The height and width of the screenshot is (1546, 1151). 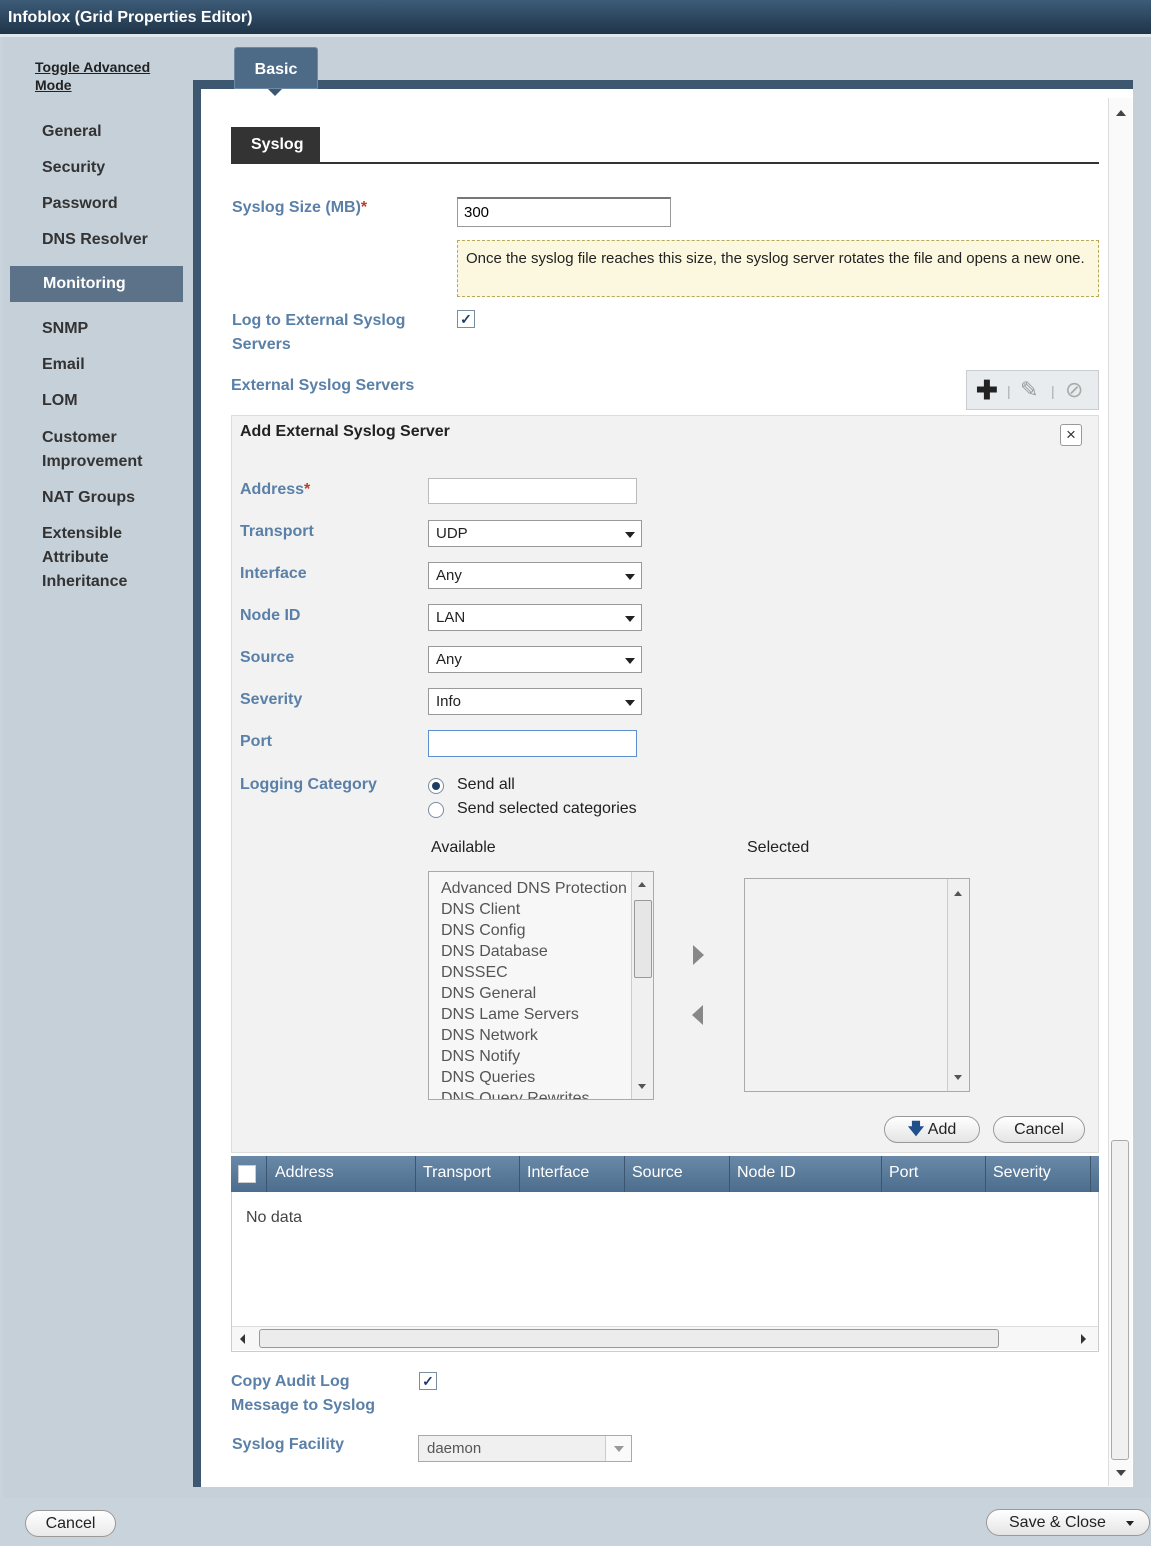 I want to click on list-item: DNS Database, so click(x=494, y=952).